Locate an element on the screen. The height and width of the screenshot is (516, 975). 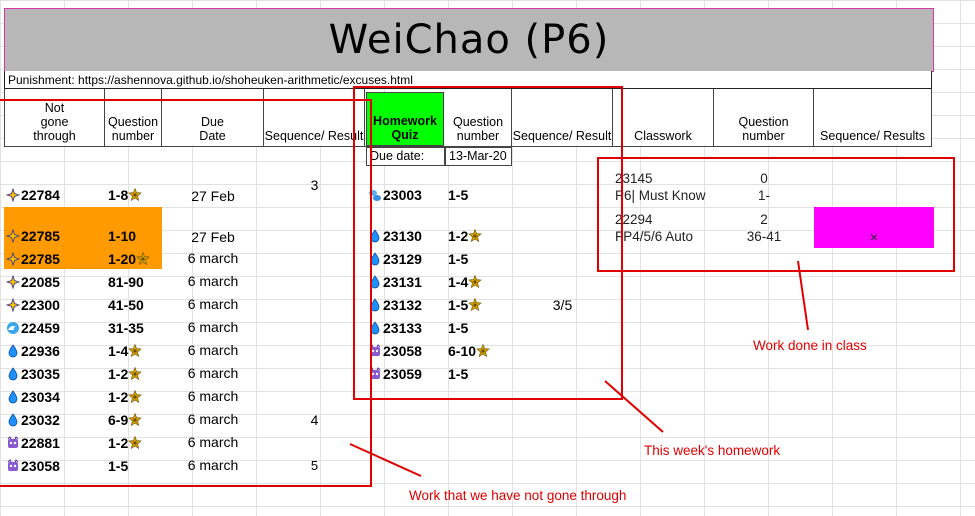
homework-annotation: This week's homework is located at coordinates (712, 450).